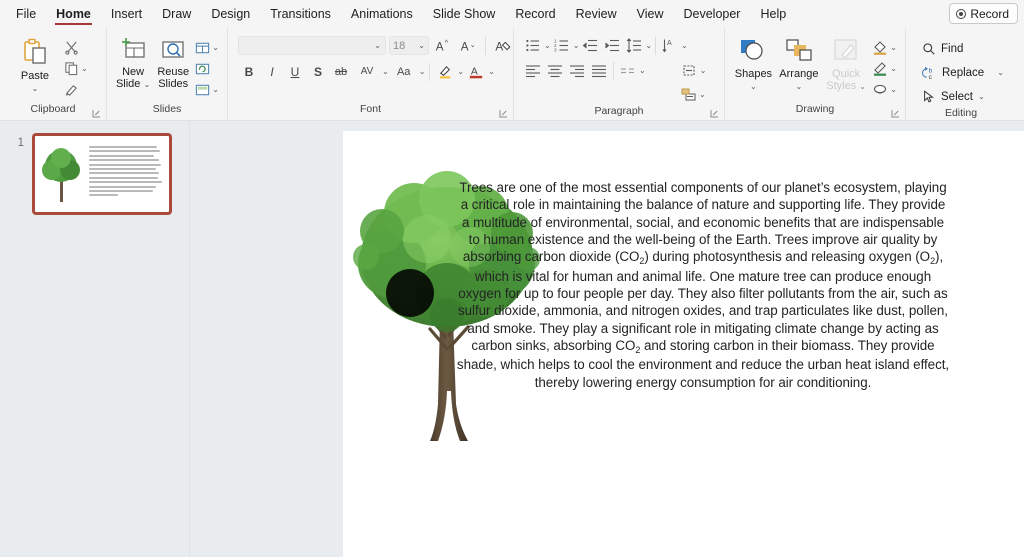 This screenshot has width=1024, height=557. I want to click on find-button: Find, so click(962, 48).